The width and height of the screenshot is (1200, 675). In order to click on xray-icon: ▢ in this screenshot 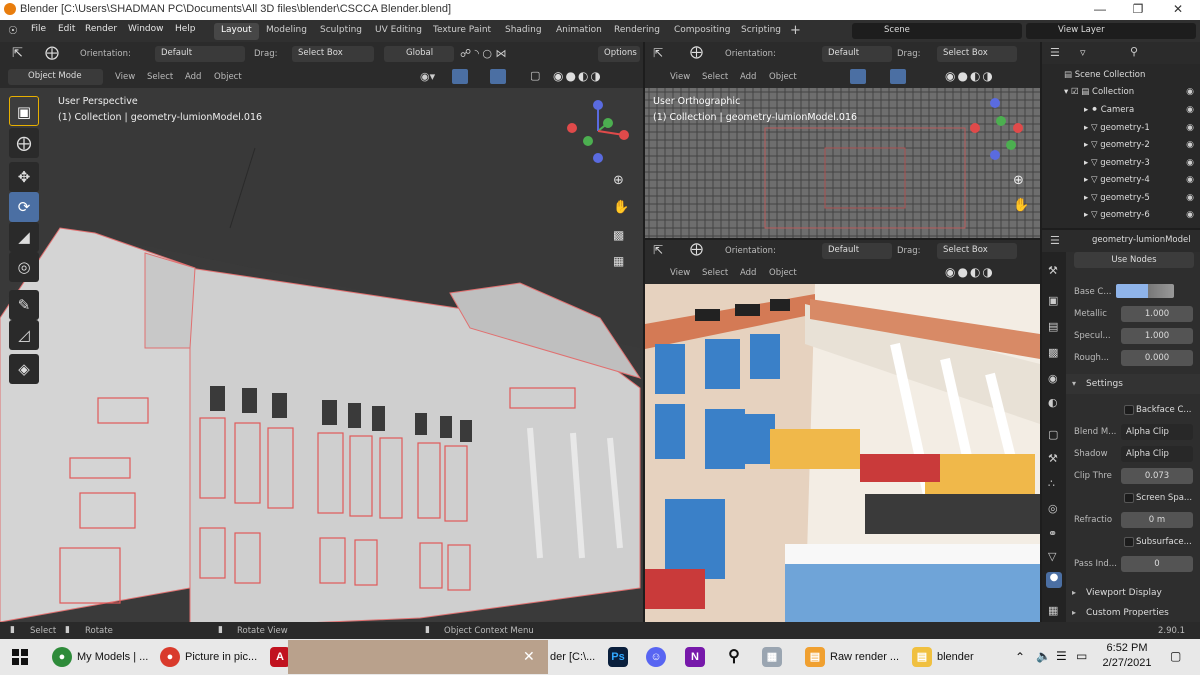, I will do `click(535, 75)`.